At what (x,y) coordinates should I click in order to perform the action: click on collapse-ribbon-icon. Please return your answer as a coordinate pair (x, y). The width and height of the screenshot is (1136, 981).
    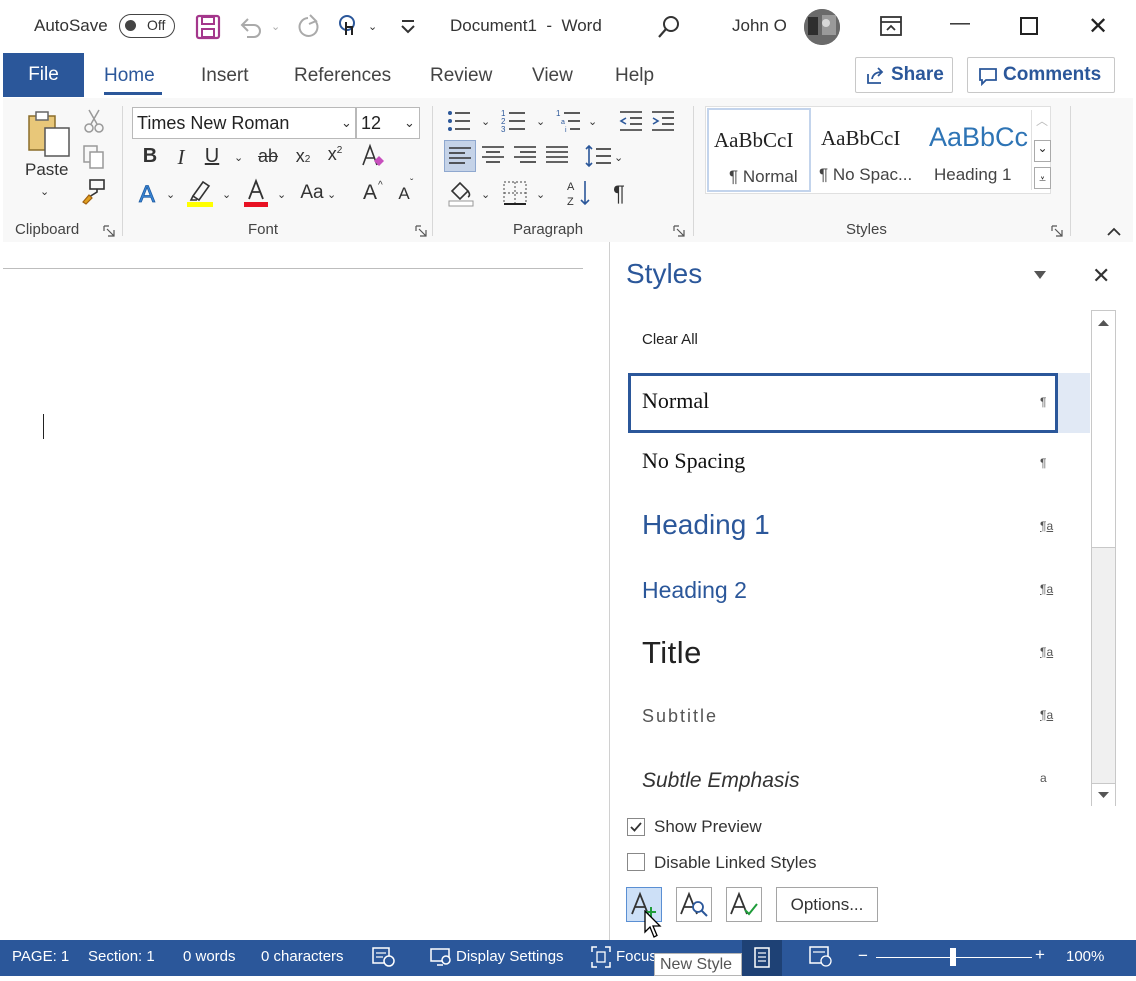
    Looking at the image, I should click on (1114, 231).